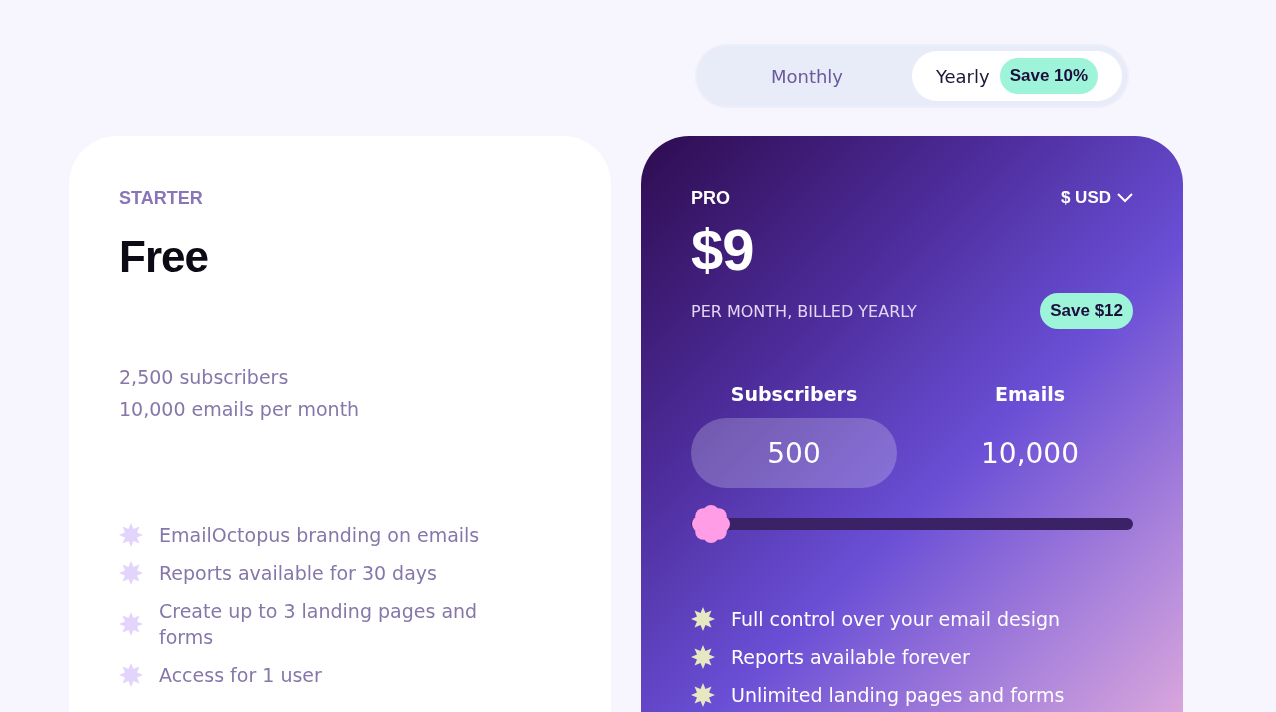 This screenshot has height=712, width=1276. What do you see at coordinates (1030, 453) in the screenshot?
I see `emails-count: 10,000` at bounding box center [1030, 453].